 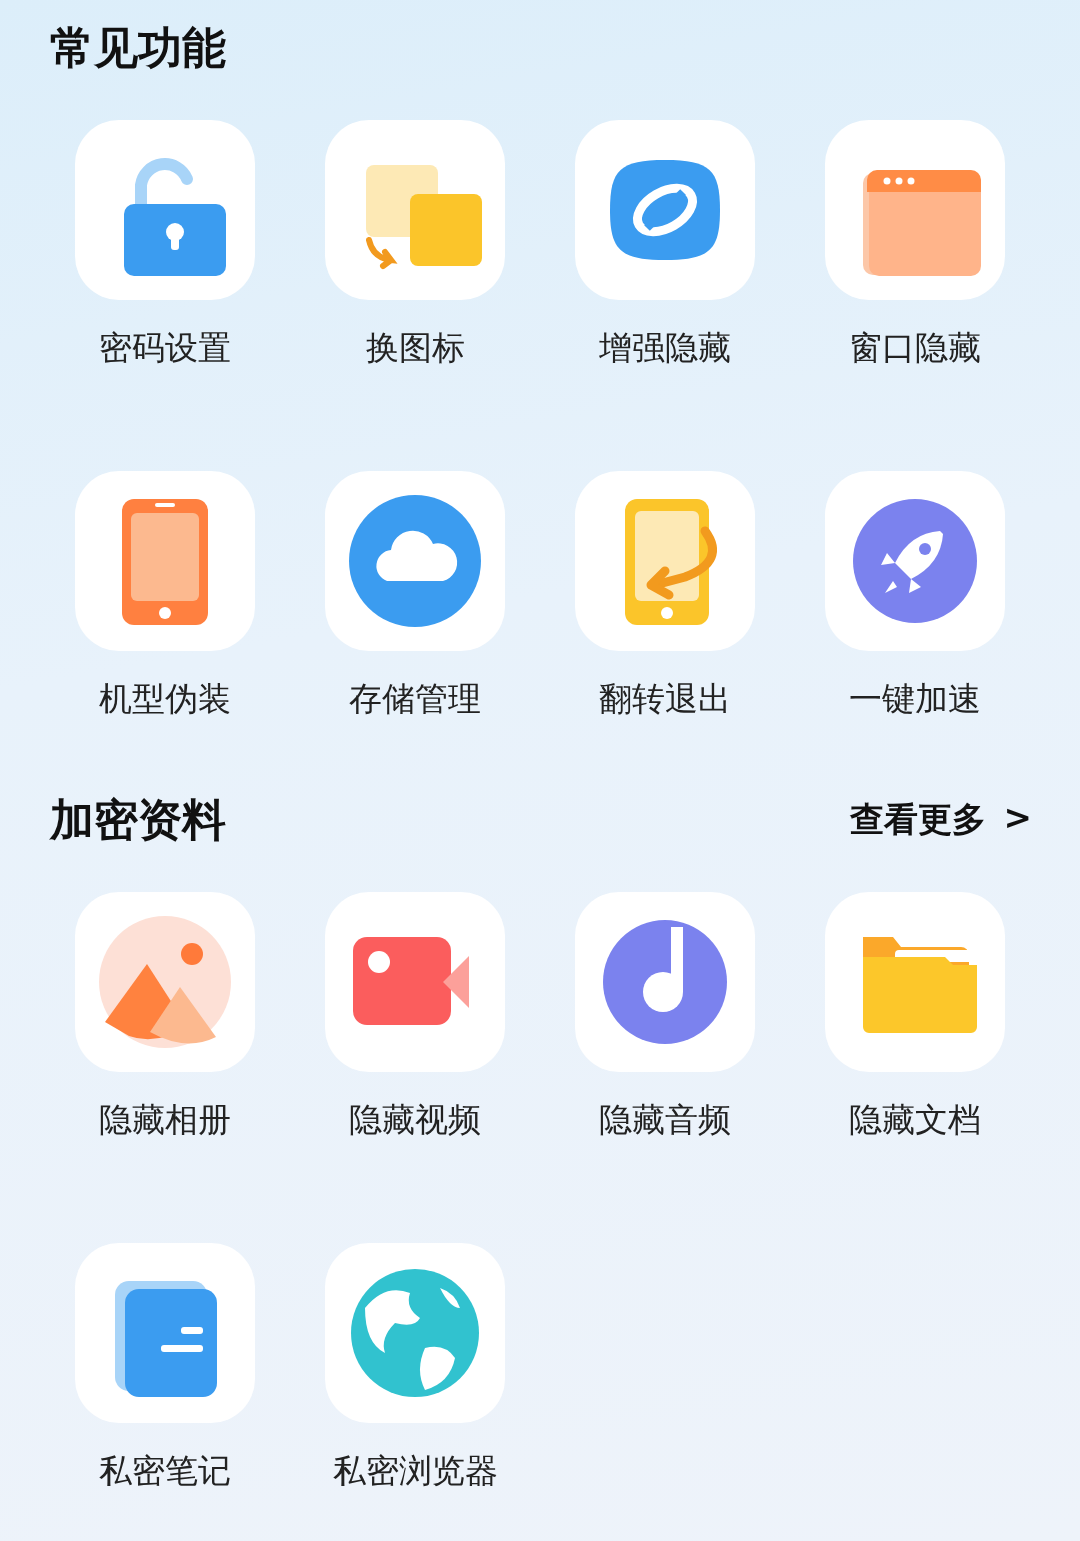 I want to click on see-more-link: 查看更多 >, so click(x=940, y=820).